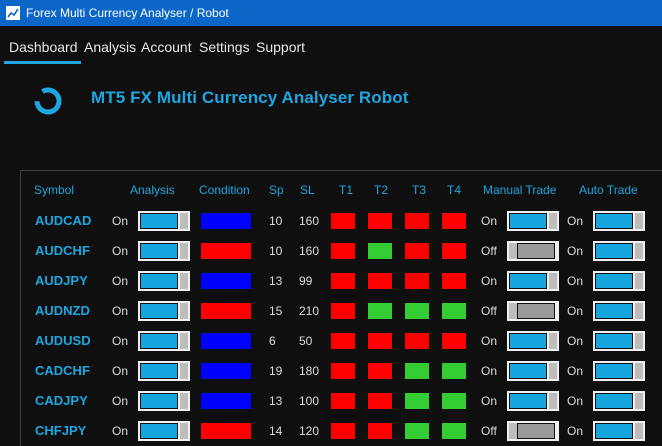 The width and height of the screenshot is (662, 446). I want to click on menu-analysis: Analysis, so click(110, 47).